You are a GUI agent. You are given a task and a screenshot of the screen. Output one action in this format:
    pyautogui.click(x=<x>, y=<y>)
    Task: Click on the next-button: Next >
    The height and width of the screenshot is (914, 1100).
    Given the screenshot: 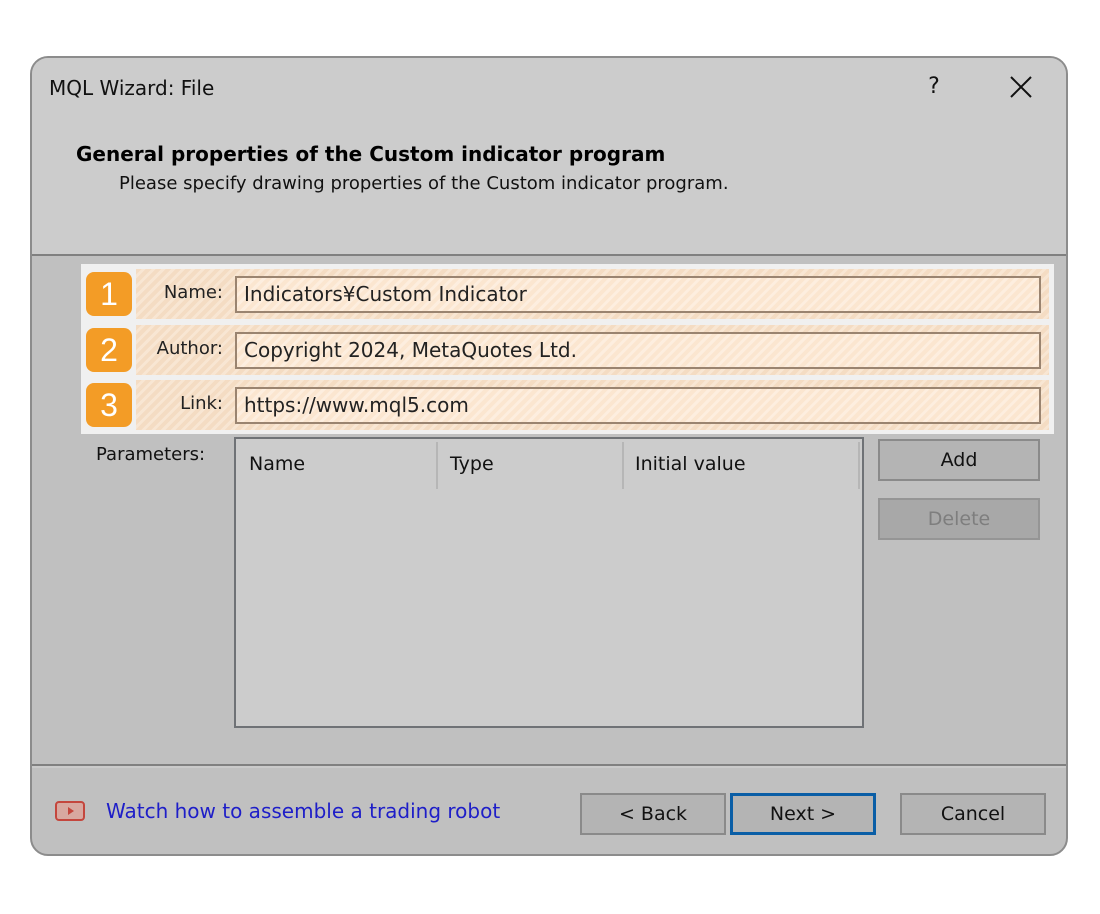 What is the action you would take?
    pyautogui.click(x=803, y=814)
    